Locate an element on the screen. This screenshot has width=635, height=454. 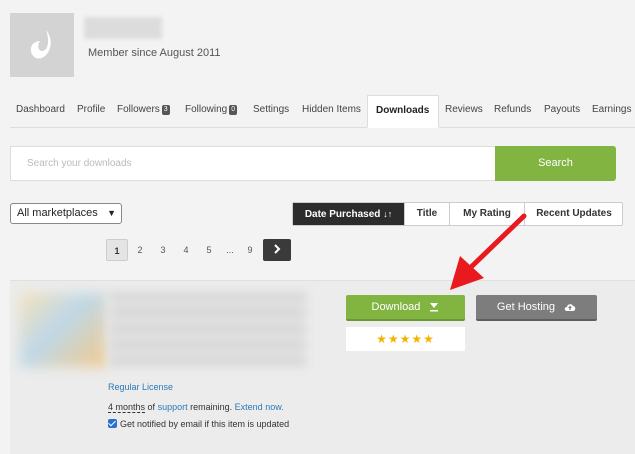
tab-reviews: Reviews is located at coordinates (464, 111).